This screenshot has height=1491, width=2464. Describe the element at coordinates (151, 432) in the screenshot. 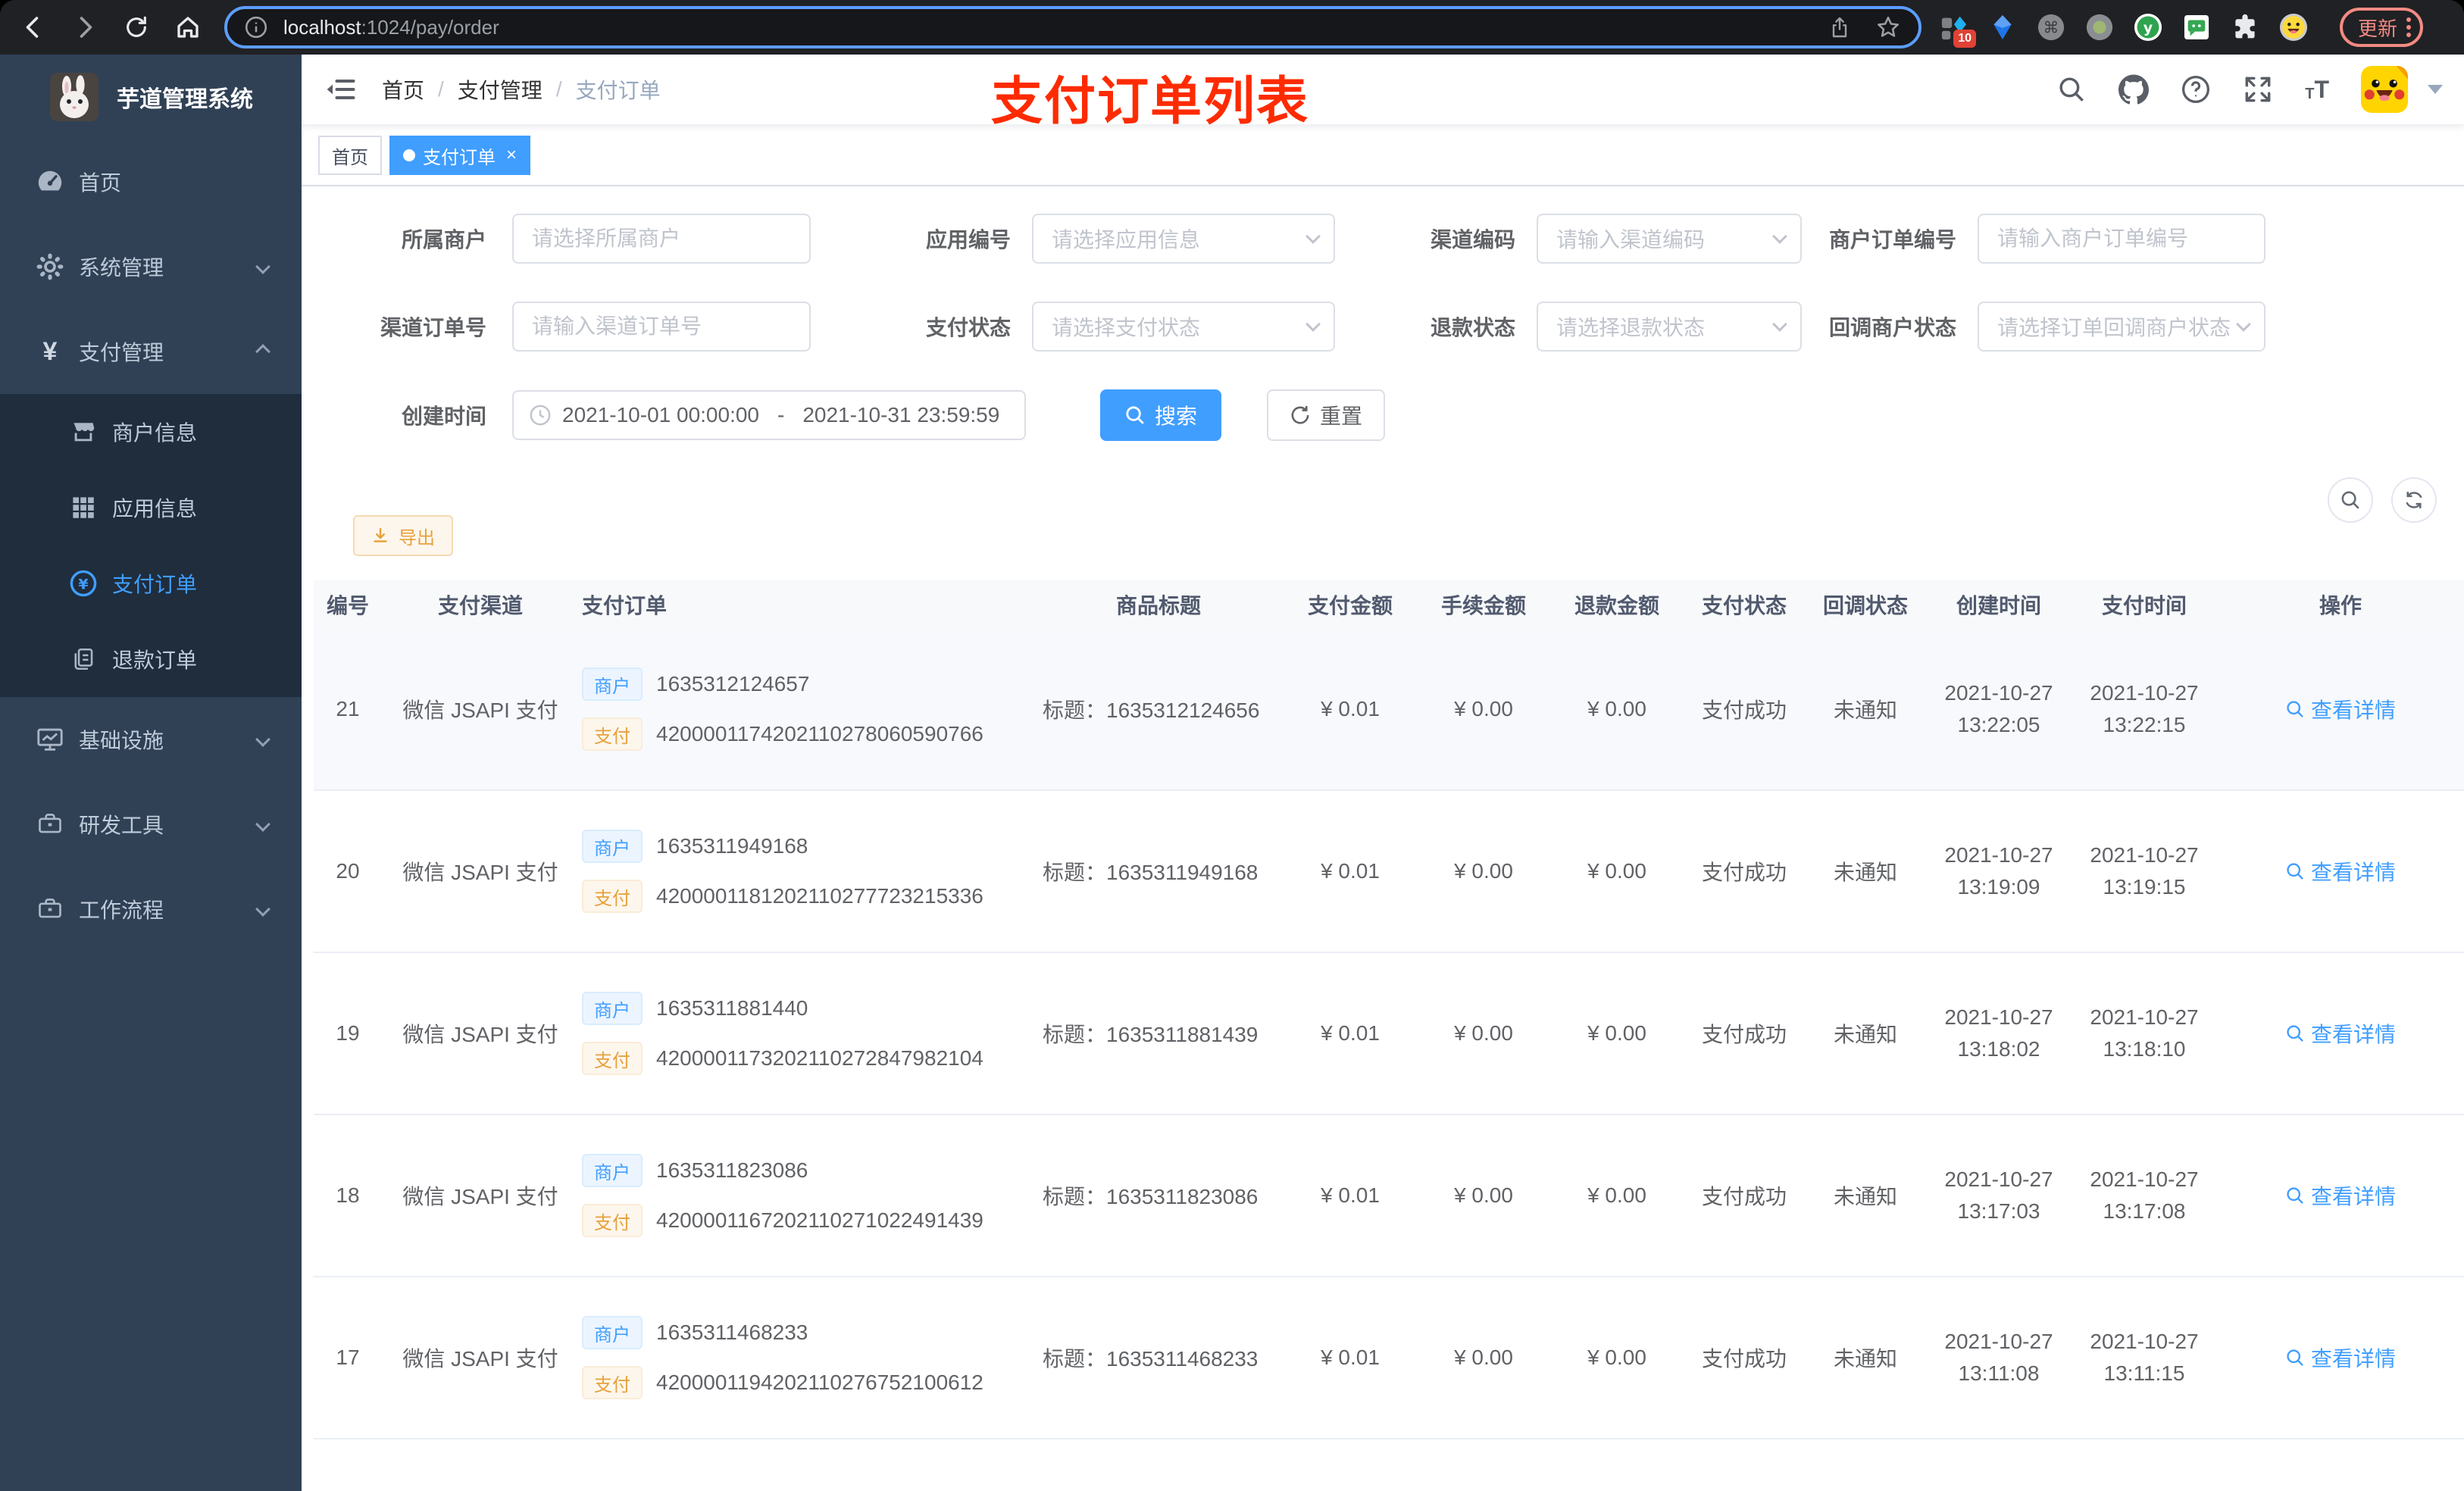

I see `sidebar-item-merchant-info: 商户信息` at that location.